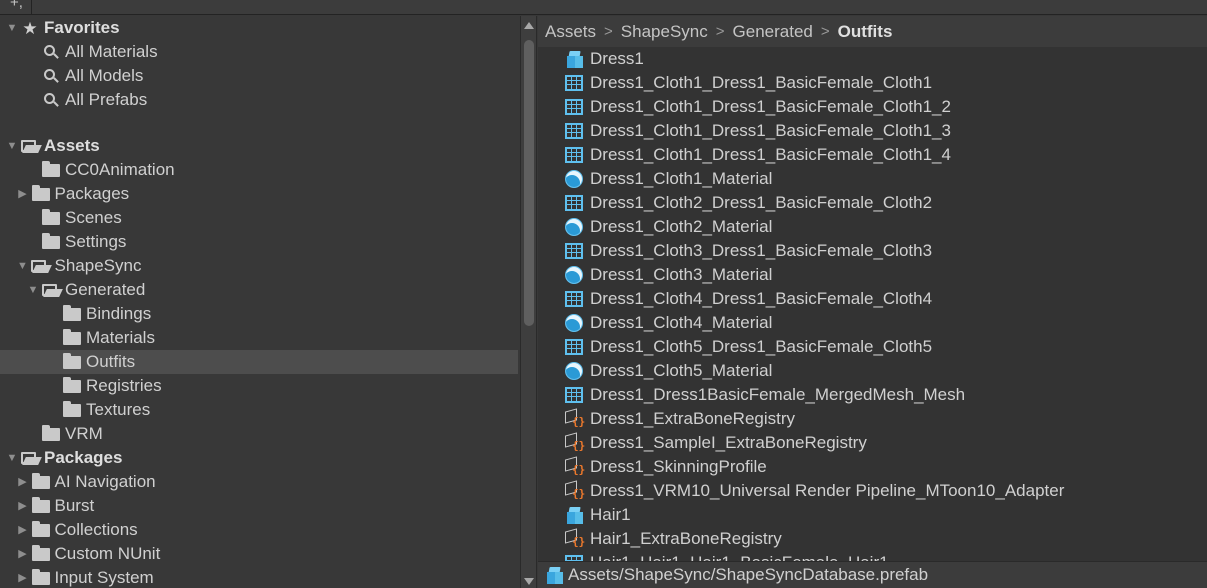 Image resolution: width=1207 pixels, height=588 pixels. What do you see at coordinates (678, 466) in the screenshot?
I see `asset-item-label: Dress1_SkinningProfile` at bounding box center [678, 466].